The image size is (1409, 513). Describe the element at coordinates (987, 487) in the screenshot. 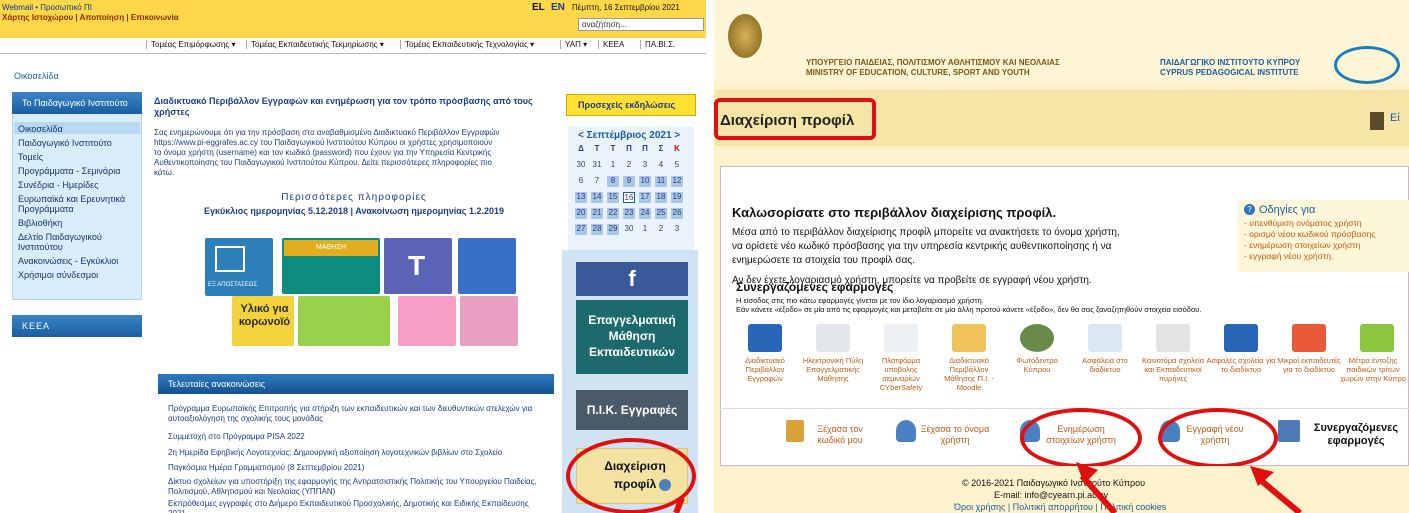

I see `annotation-arrows` at that location.